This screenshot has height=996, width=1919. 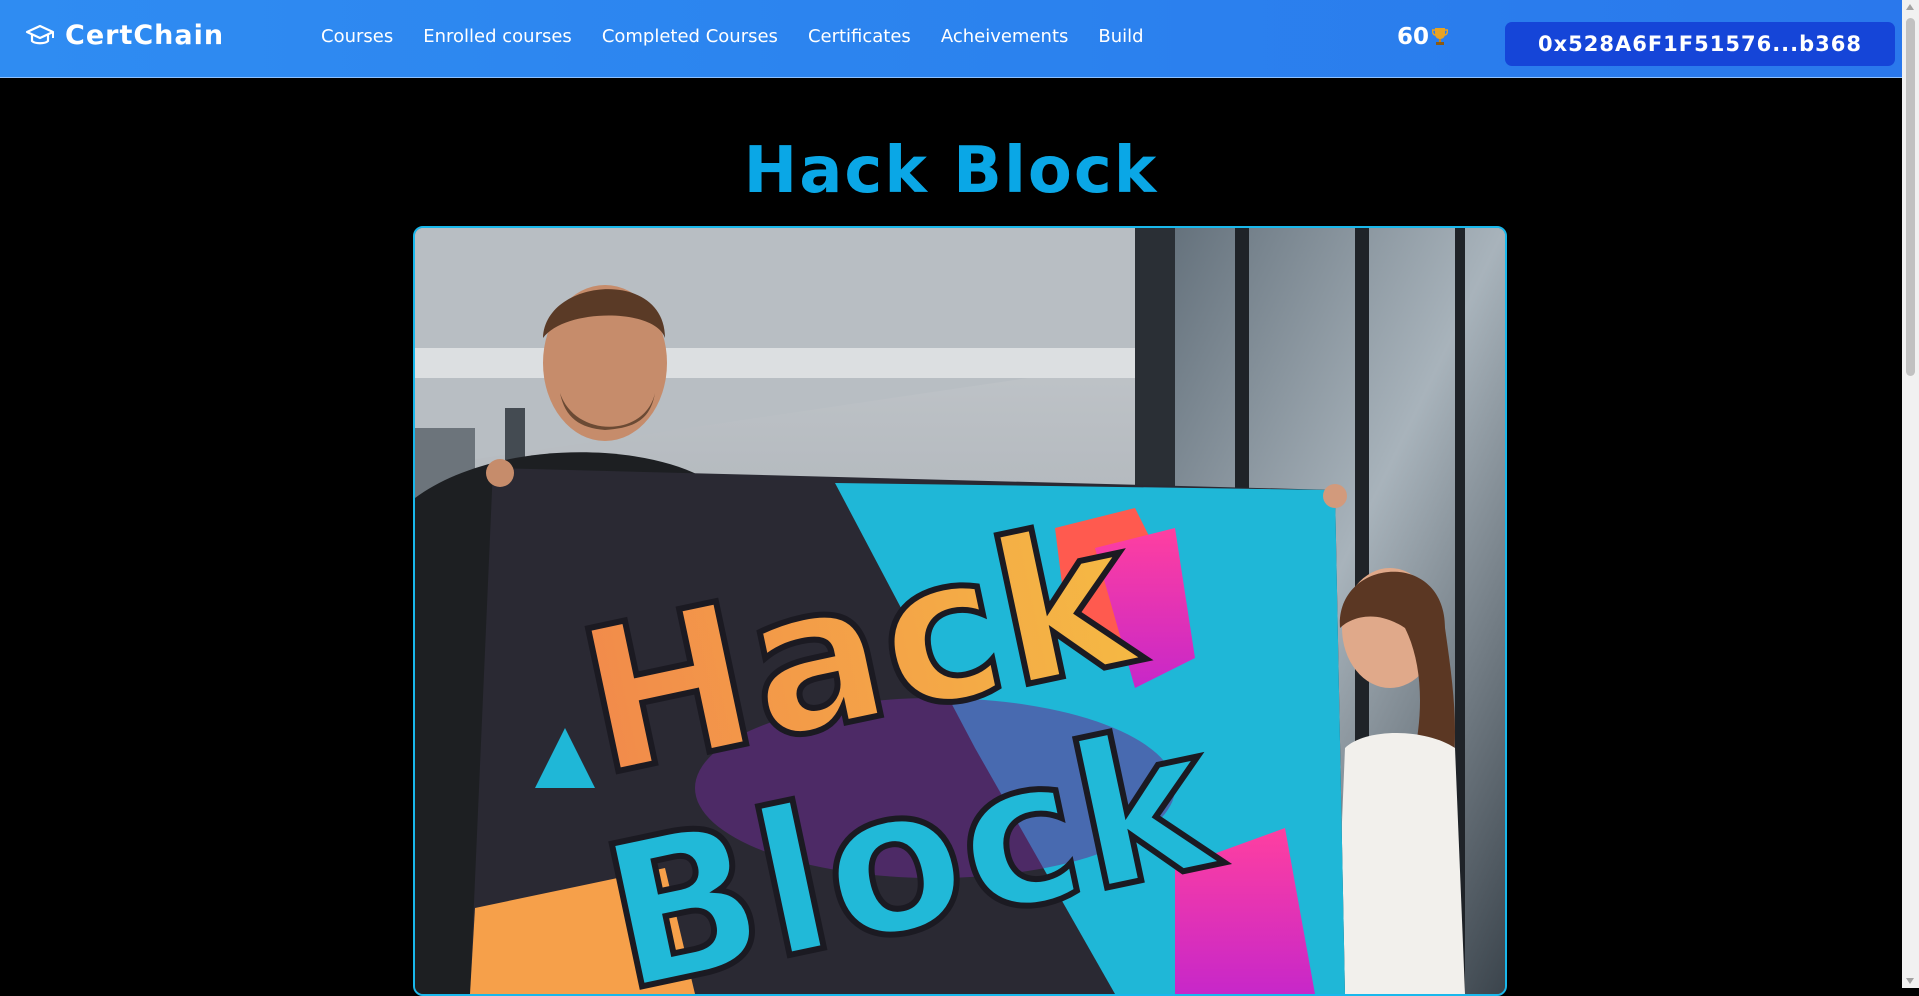 I want to click on nav-completed-courses: Completed Courses, so click(x=690, y=36).